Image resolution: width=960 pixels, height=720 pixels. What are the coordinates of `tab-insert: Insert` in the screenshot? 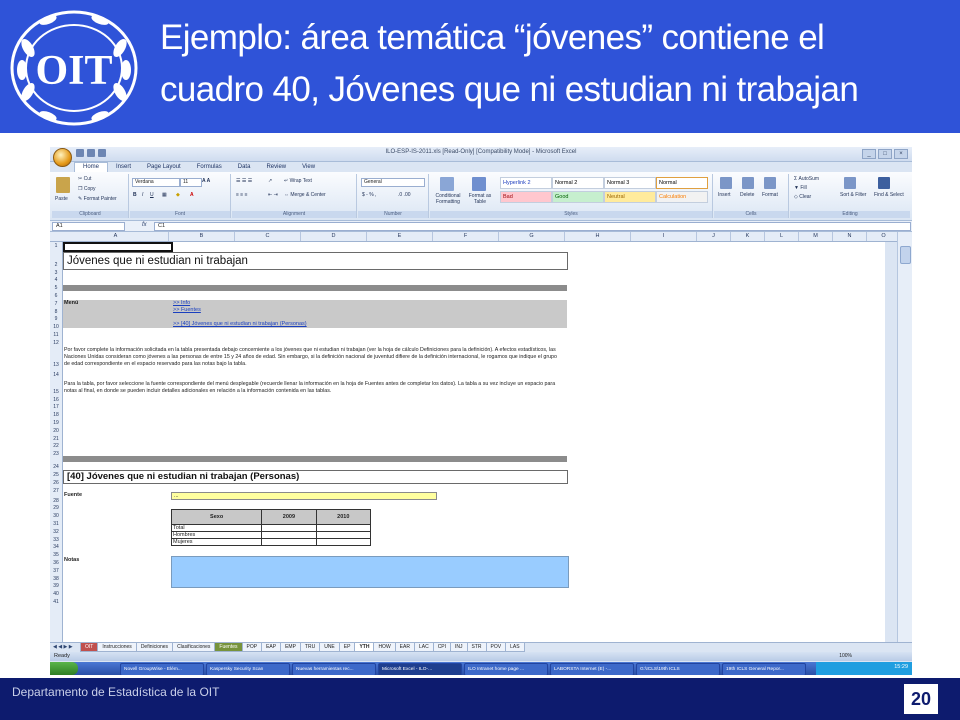 It's located at (123, 167).